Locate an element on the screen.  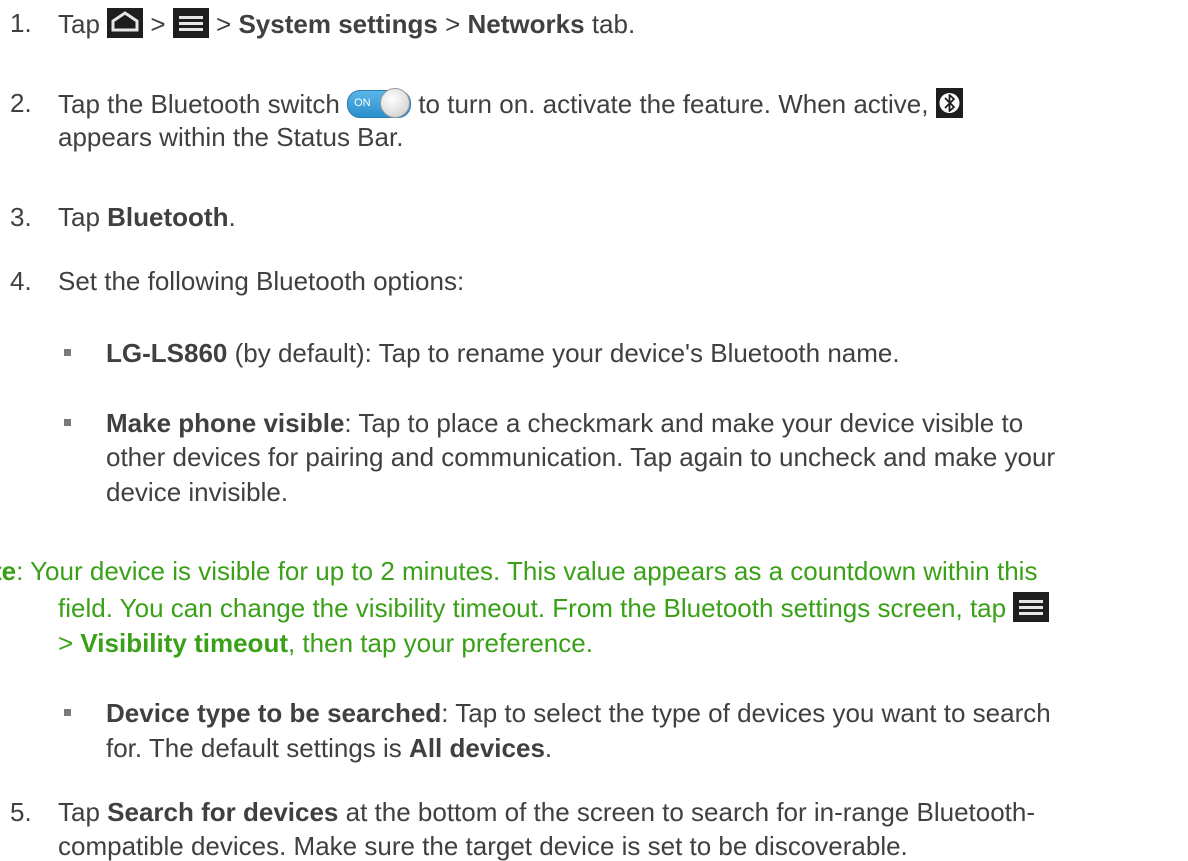
step-4-text: Set the following Bluetooth options: is located at coordinates (261, 281).